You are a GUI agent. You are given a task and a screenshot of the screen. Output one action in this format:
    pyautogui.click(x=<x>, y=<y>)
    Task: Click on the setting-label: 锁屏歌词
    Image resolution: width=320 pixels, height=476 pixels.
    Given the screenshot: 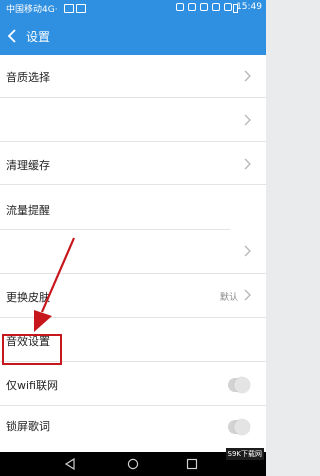 What is the action you would take?
    pyautogui.click(x=28, y=426)
    